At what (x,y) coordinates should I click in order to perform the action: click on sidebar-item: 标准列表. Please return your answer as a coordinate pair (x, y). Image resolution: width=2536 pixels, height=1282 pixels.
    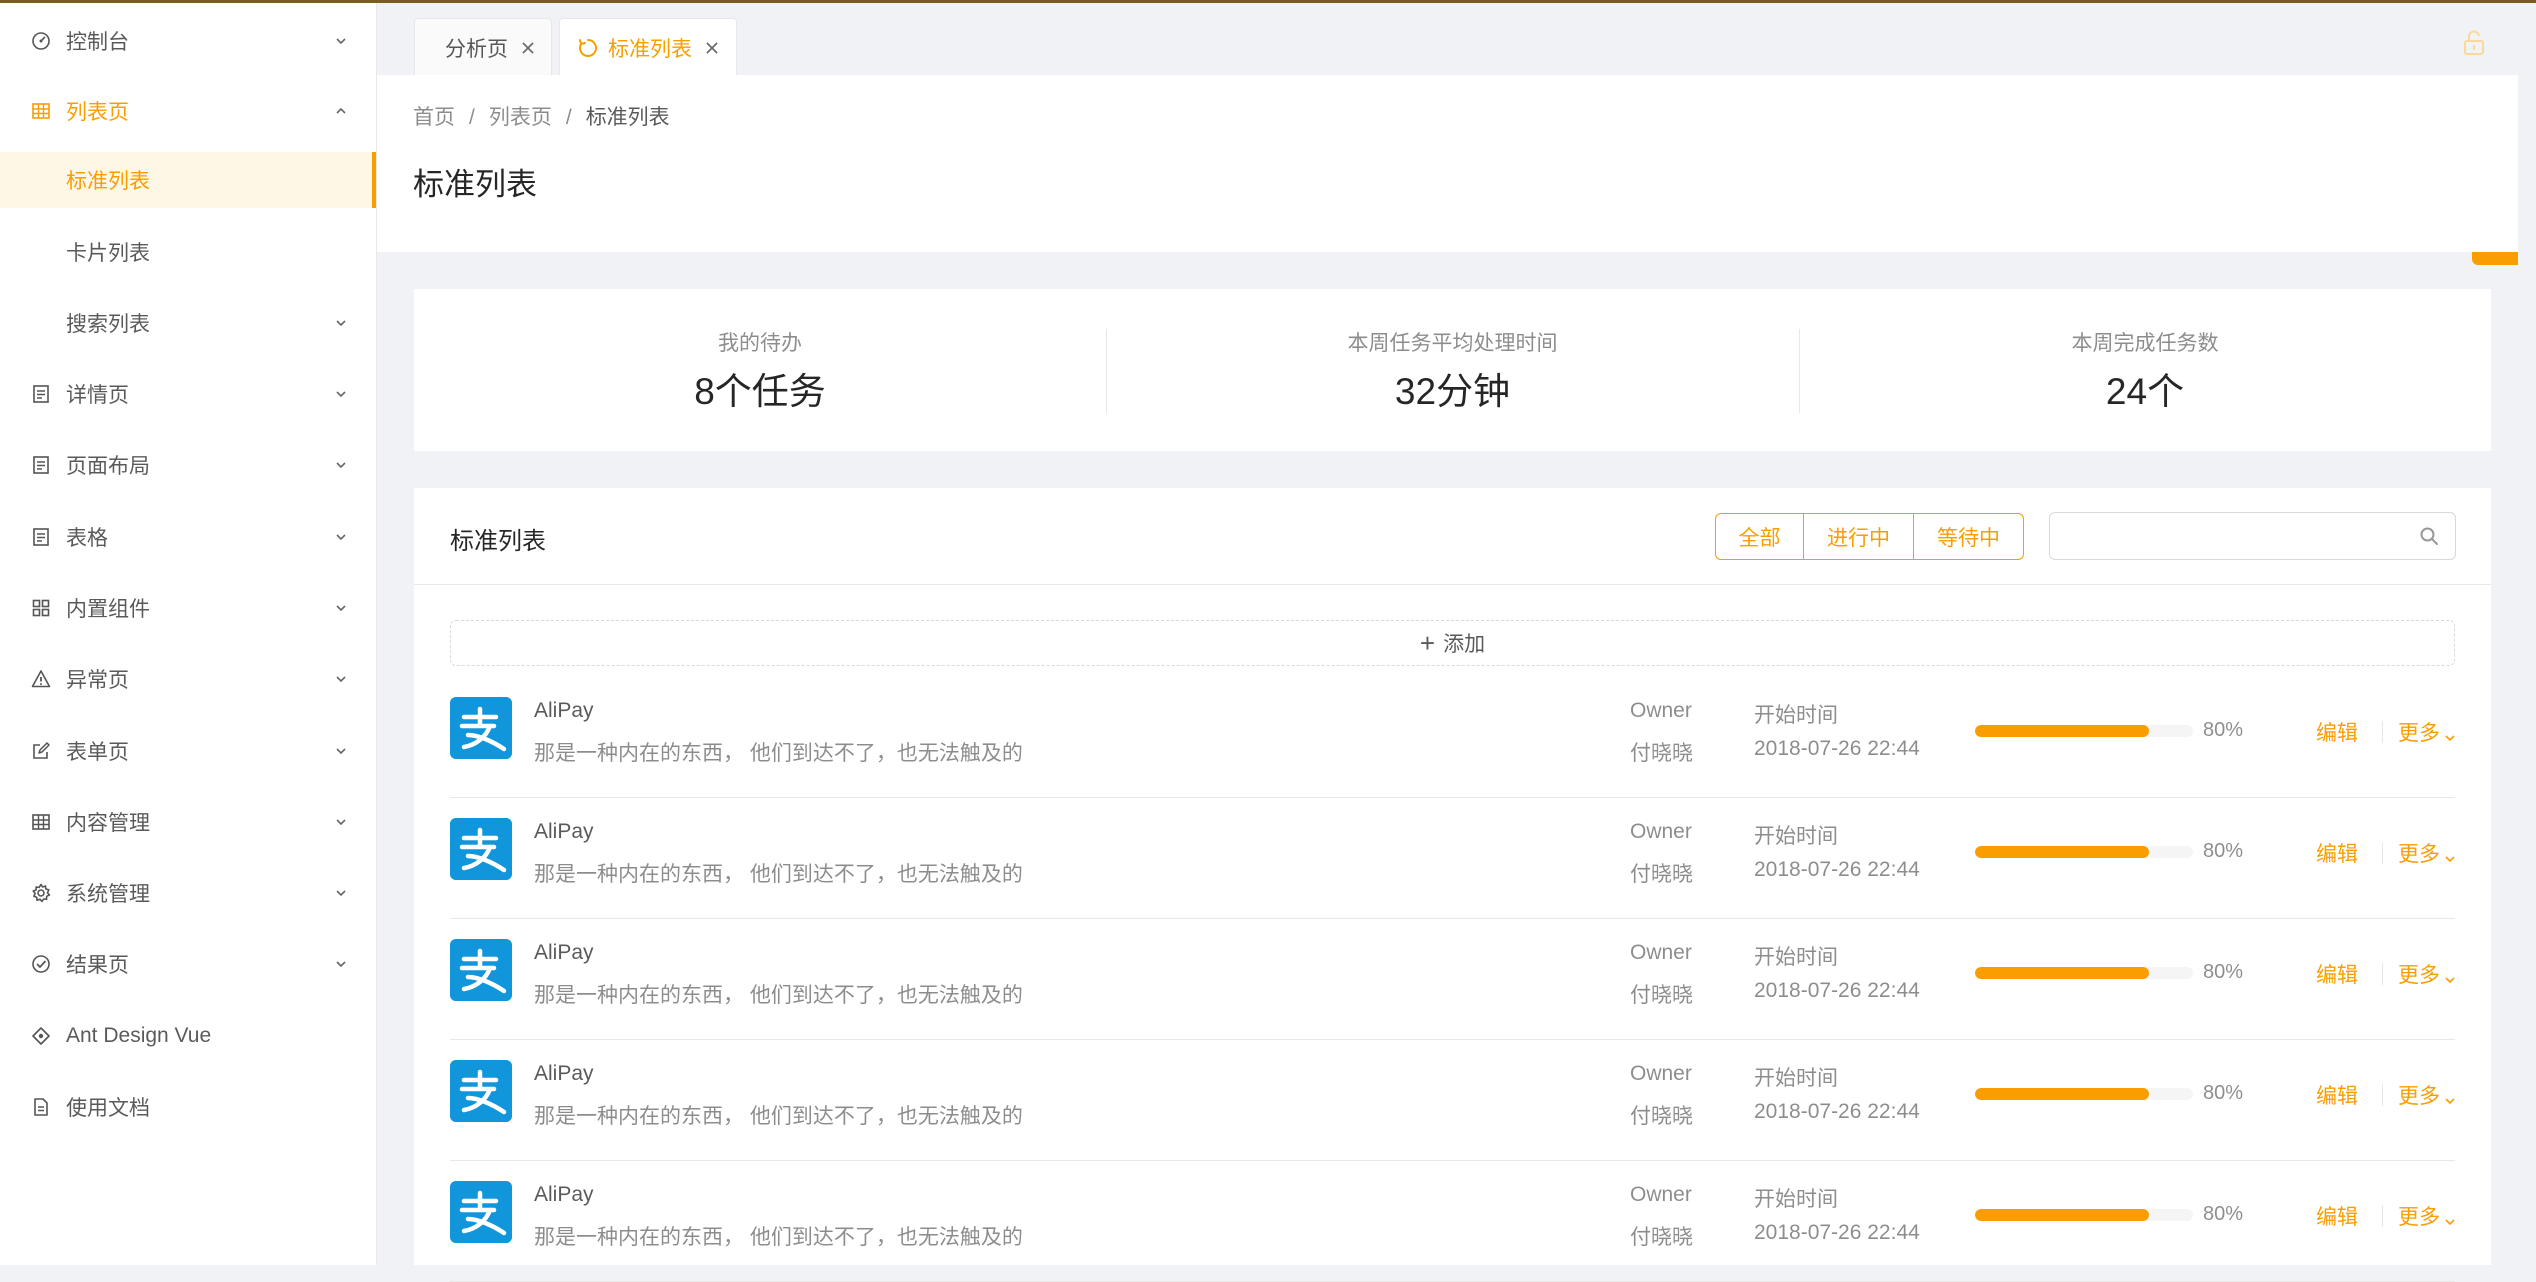
    Looking at the image, I should click on (188, 180).